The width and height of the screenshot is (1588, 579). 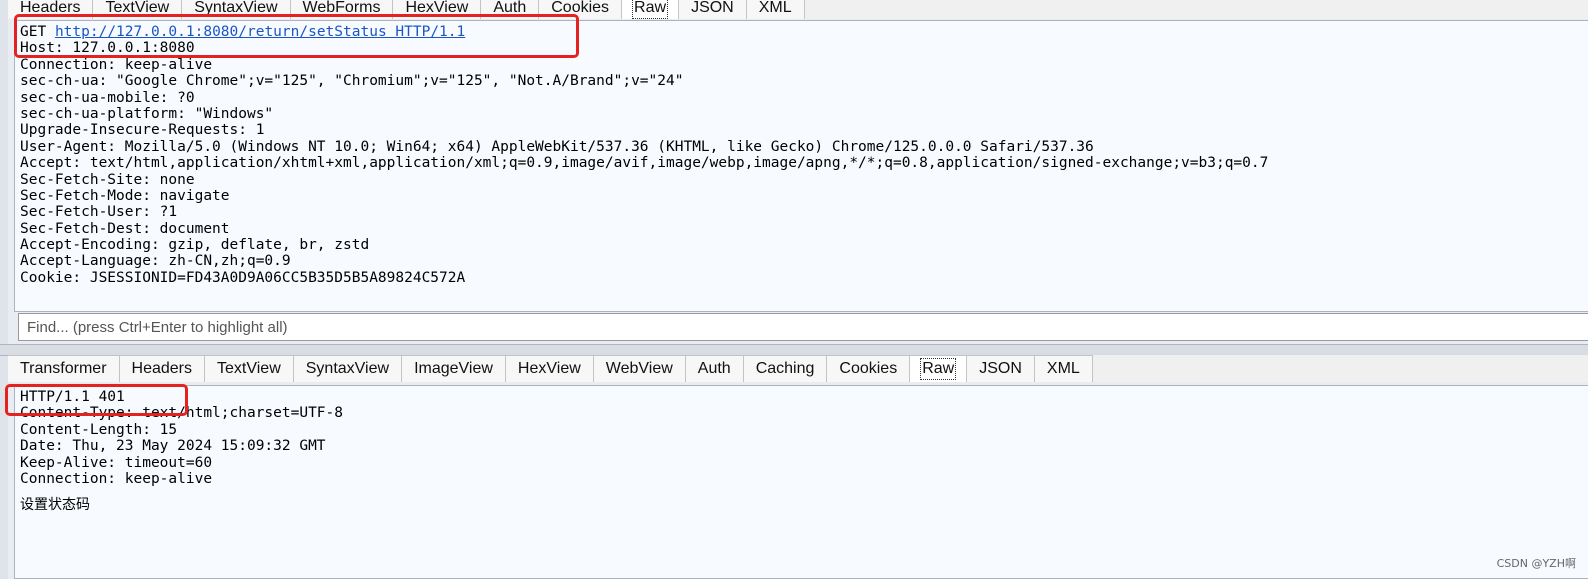 What do you see at coordinates (116, 462) in the screenshot?
I see `response-header-line: Keep-Alive: timeout=60` at bounding box center [116, 462].